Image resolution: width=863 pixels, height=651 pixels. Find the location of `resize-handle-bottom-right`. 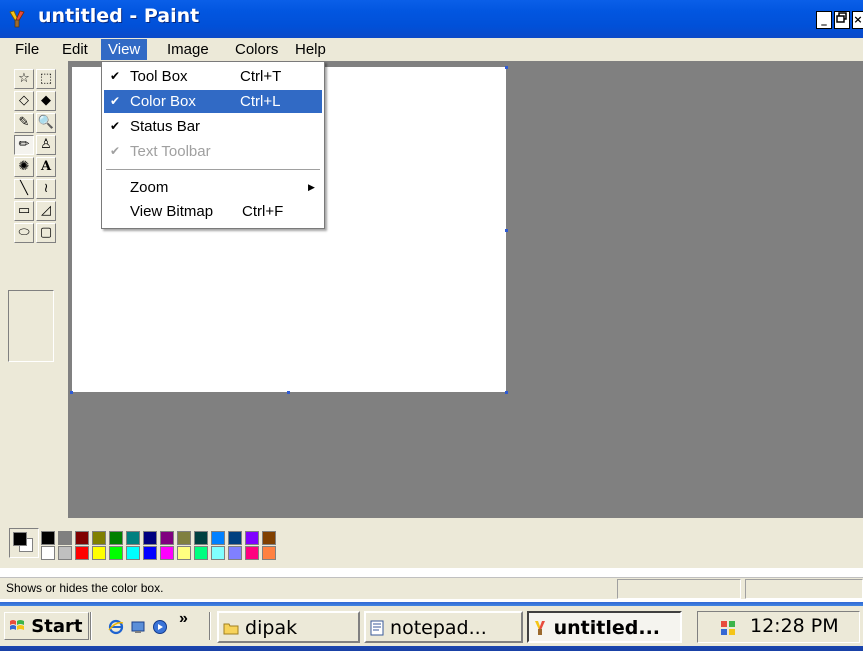

resize-handle-bottom-right is located at coordinates (506, 392).